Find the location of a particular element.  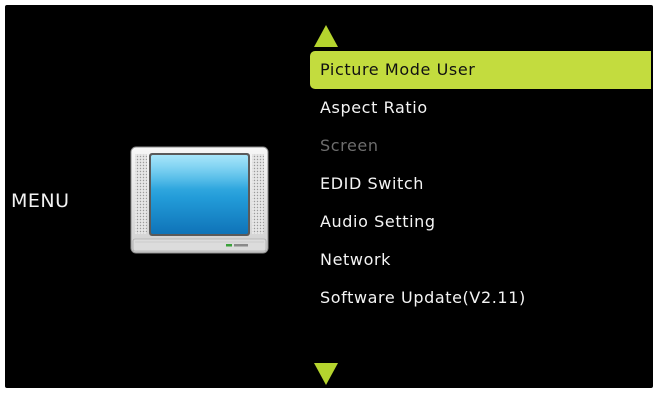

menu-title: MENU is located at coordinates (40, 201).